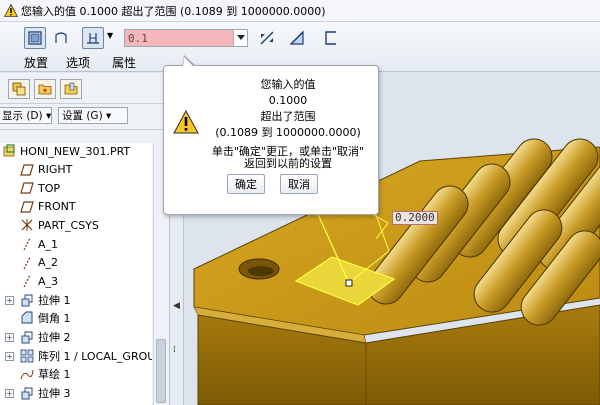 This screenshot has width=600, height=405. I want to click on tree-item: A_2, so click(39, 263).